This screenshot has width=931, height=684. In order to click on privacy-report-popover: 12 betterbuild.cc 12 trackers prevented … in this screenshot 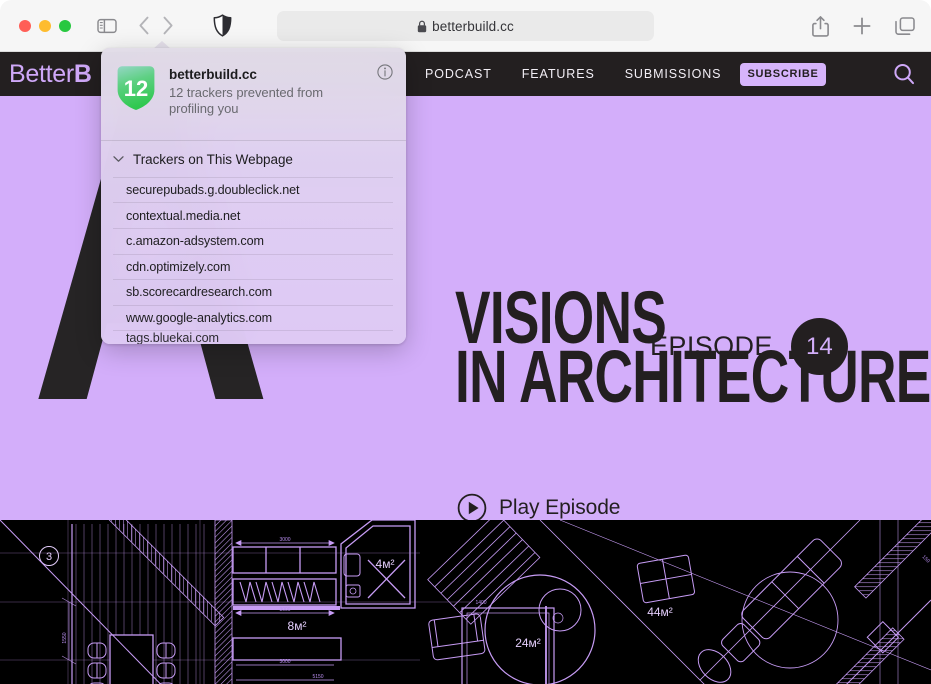, I will do `click(253, 196)`.